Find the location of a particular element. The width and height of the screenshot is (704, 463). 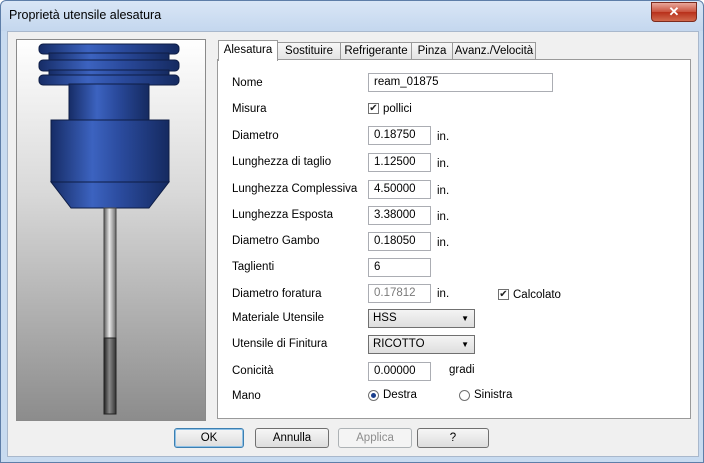

tab-sostituire: Sostituire is located at coordinates (309, 51).